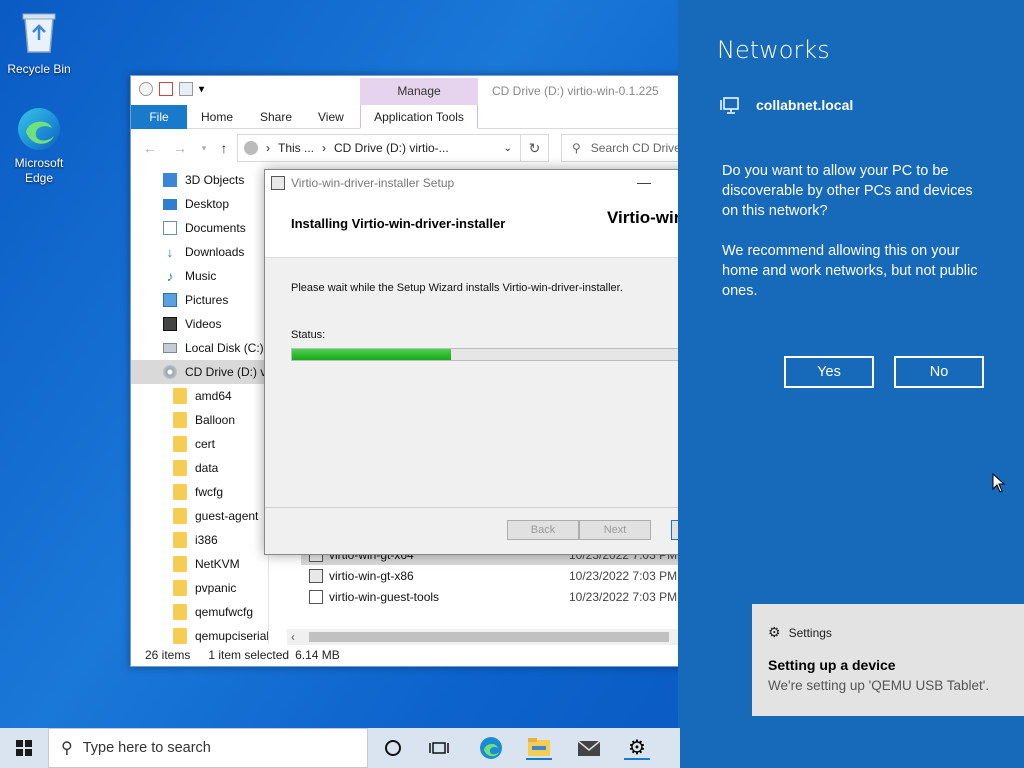  Describe the element at coordinates (170, 300) in the screenshot. I see `pictures-icon` at that location.